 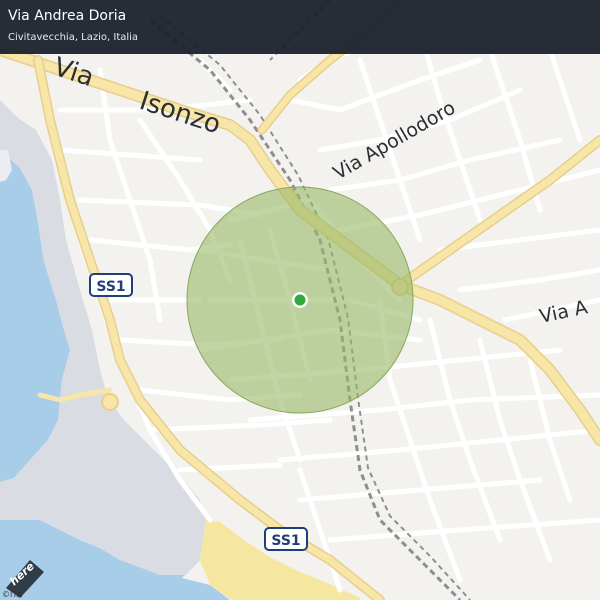 I want to click on place-name: Civitavecchia, Lazio, Italia, so click(x=73, y=37).